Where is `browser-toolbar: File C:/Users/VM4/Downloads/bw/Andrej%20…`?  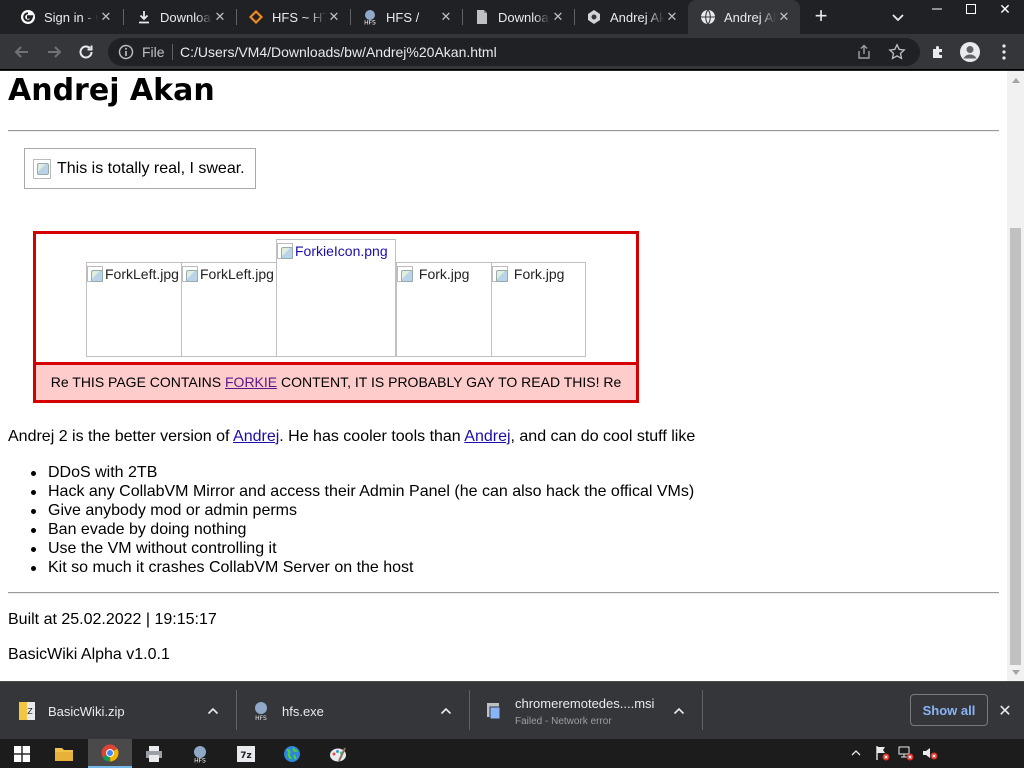
browser-toolbar: File C:/Users/VM4/Downloads/bw/Andrej%20… is located at coordinates (512, 52).